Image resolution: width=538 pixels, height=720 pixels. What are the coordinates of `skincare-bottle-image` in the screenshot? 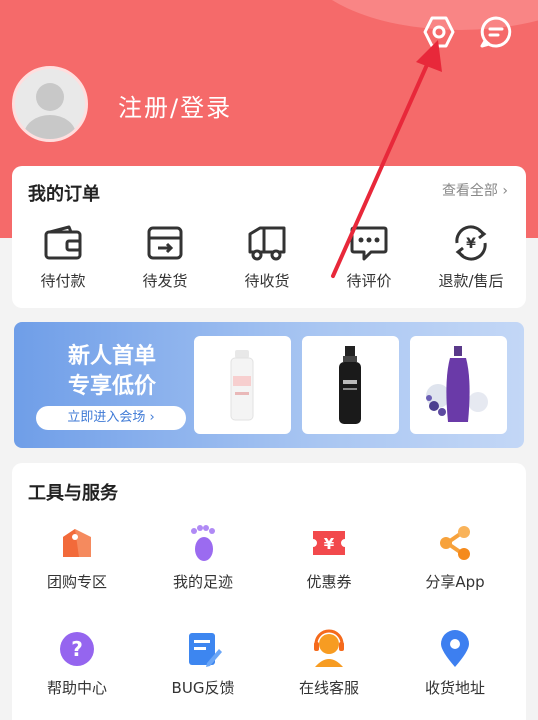 It's located at (242, 385).